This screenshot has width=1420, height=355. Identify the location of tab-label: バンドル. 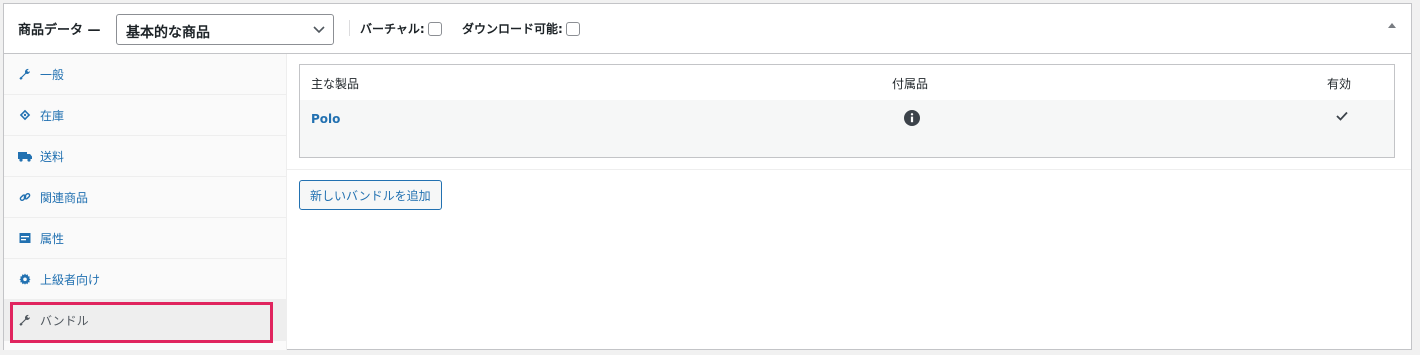
(64, 320).